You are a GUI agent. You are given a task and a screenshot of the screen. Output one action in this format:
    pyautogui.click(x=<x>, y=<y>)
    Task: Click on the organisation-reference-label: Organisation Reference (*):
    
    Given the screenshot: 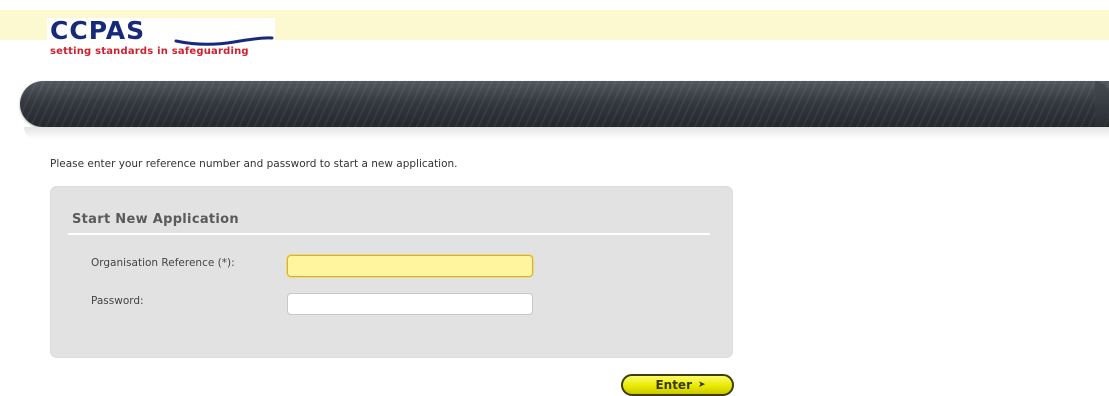 What is the action you would take?
    pyautogui.click(x=163, y=263)
    